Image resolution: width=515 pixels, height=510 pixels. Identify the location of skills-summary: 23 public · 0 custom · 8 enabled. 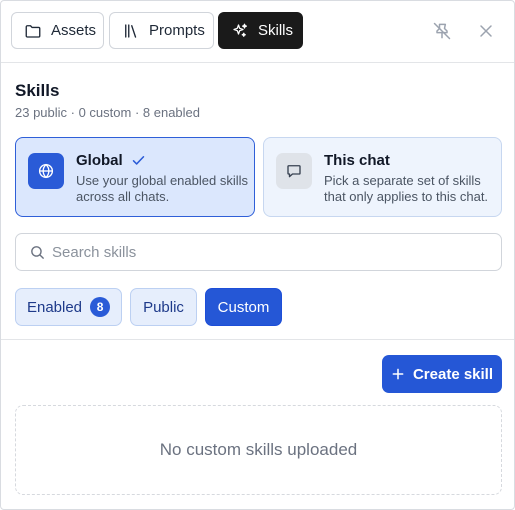
(107, 112).